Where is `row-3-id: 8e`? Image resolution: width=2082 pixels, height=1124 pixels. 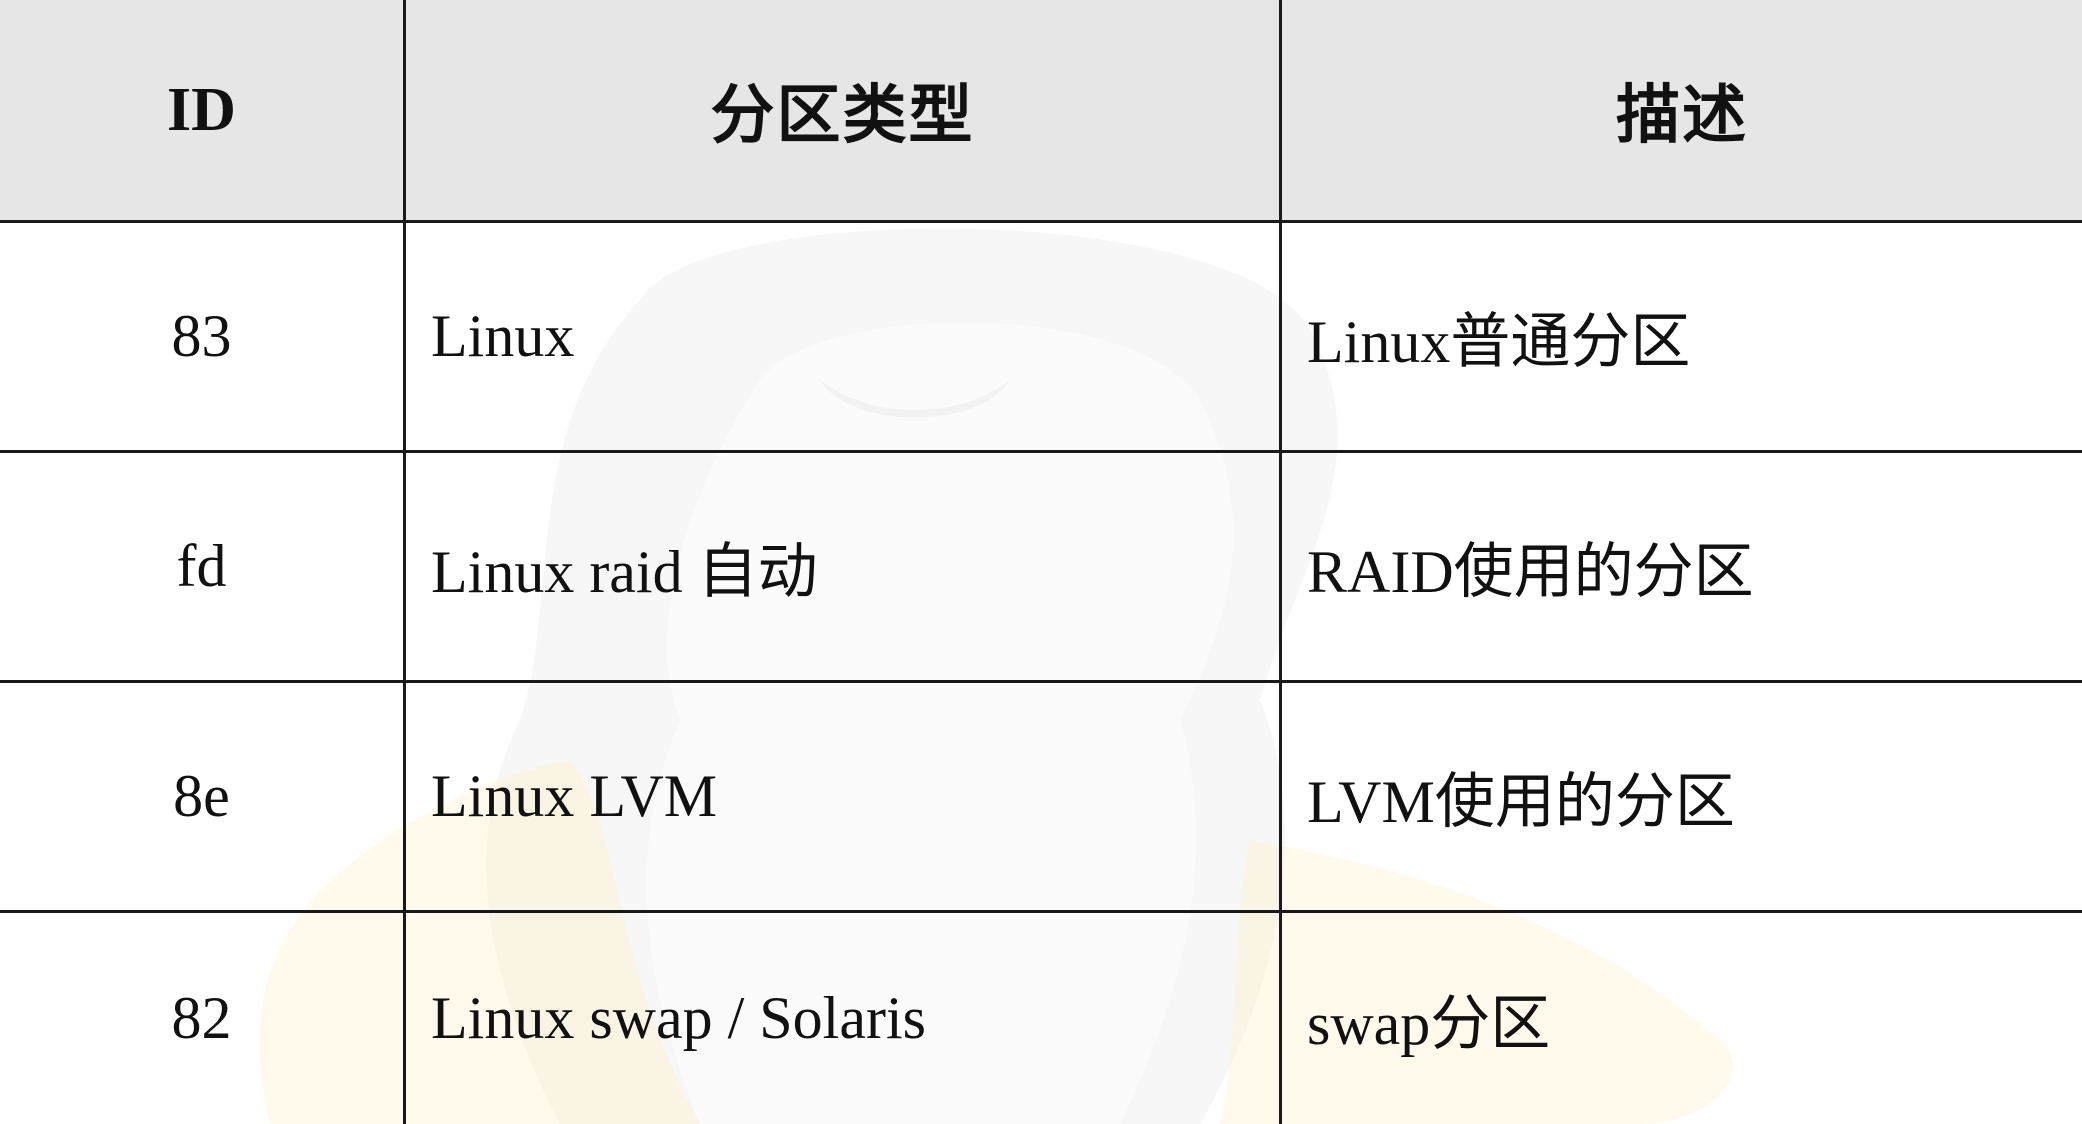
row-3-id: 8e is located at coordinates (203, 798).